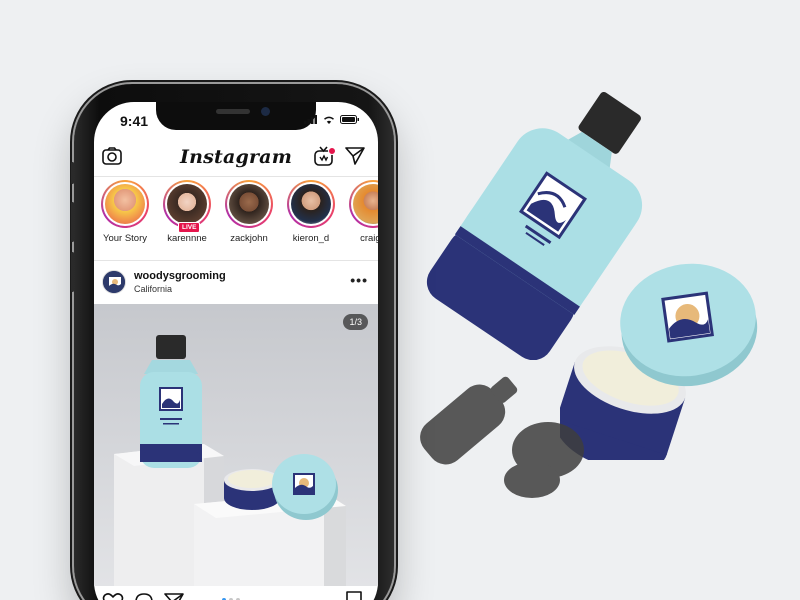 This screenshot has height=600, width=800. Describe the element at coordinates (355, 156) in the screenshot. I see `direct-send-icon` at that location.